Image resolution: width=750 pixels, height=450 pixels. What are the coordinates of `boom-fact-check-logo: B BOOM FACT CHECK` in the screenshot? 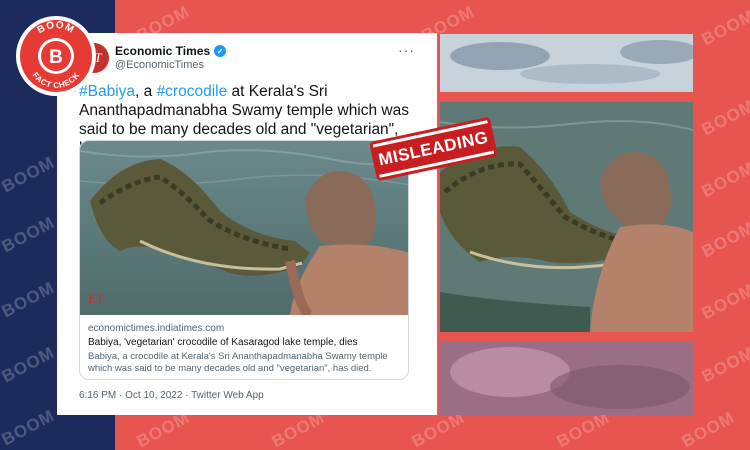 It's located at (56, 56).